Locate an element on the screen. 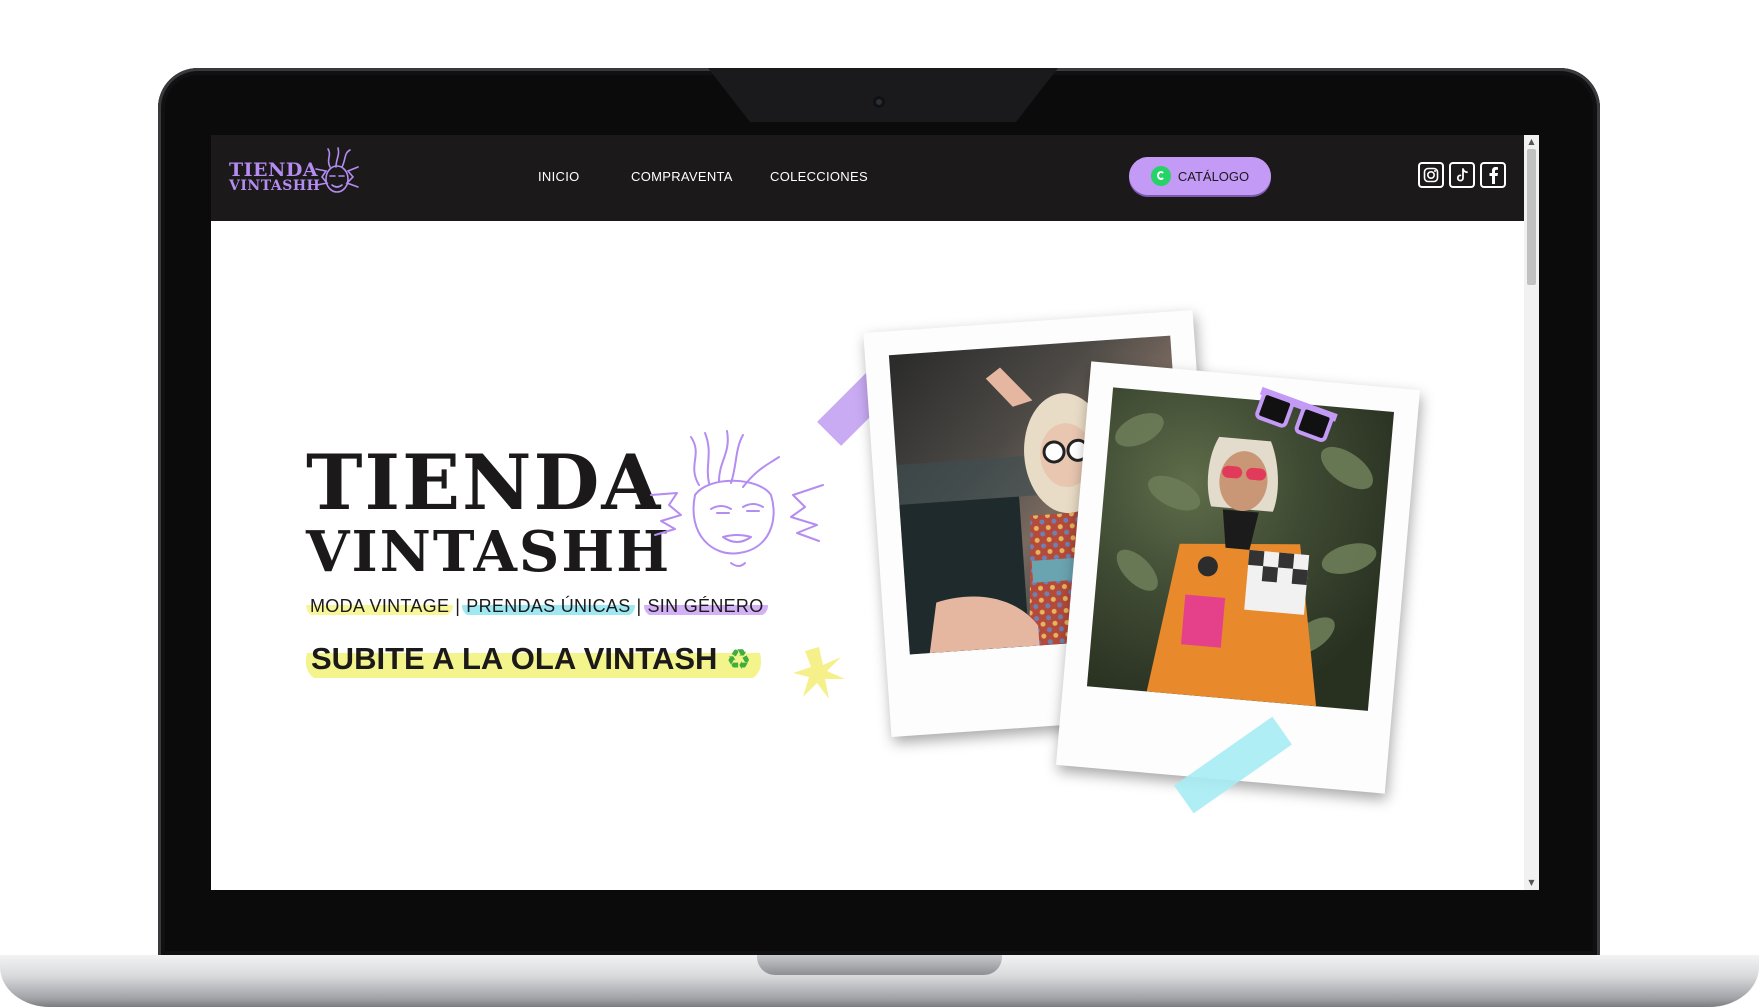 The image size is (1759, 1007). laptop-base-notch is located at coordinates (879, 965).